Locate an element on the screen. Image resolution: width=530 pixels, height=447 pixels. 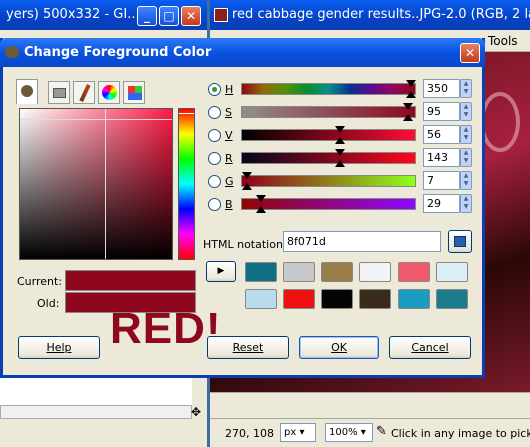
tab-gimp is located at coordinates (27, 91).